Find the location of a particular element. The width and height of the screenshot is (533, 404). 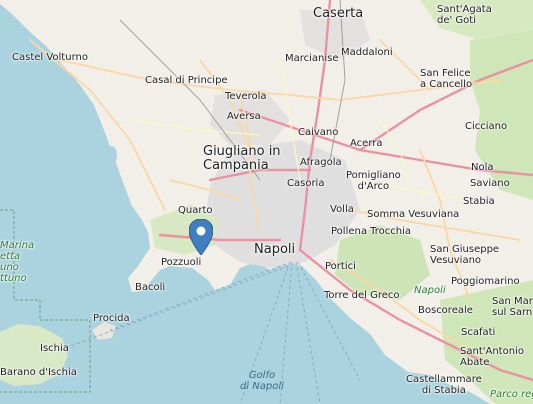

place-label-poggiomarino: Poggiomarino is located at coordinates (485, 281).